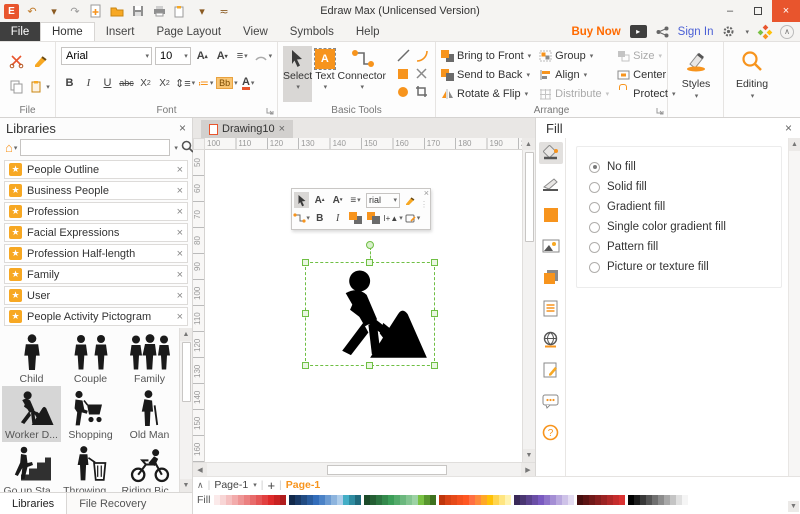 The width and height of the screenshot is (800, 514). I want to click on format-painter-icon, so click(40, 61).